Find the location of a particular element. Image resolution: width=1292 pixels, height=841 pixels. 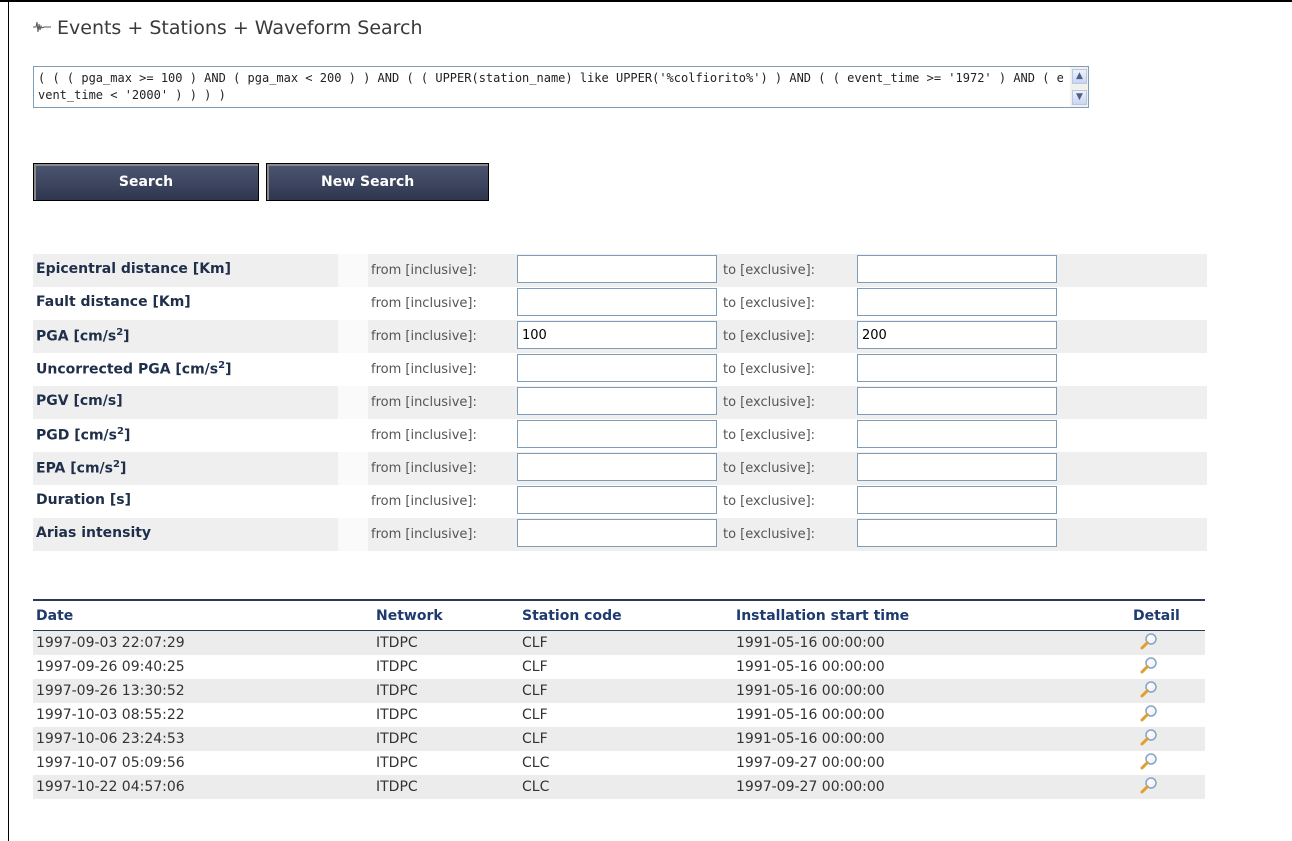

window-frame-left is located at coordinates (8, 420).